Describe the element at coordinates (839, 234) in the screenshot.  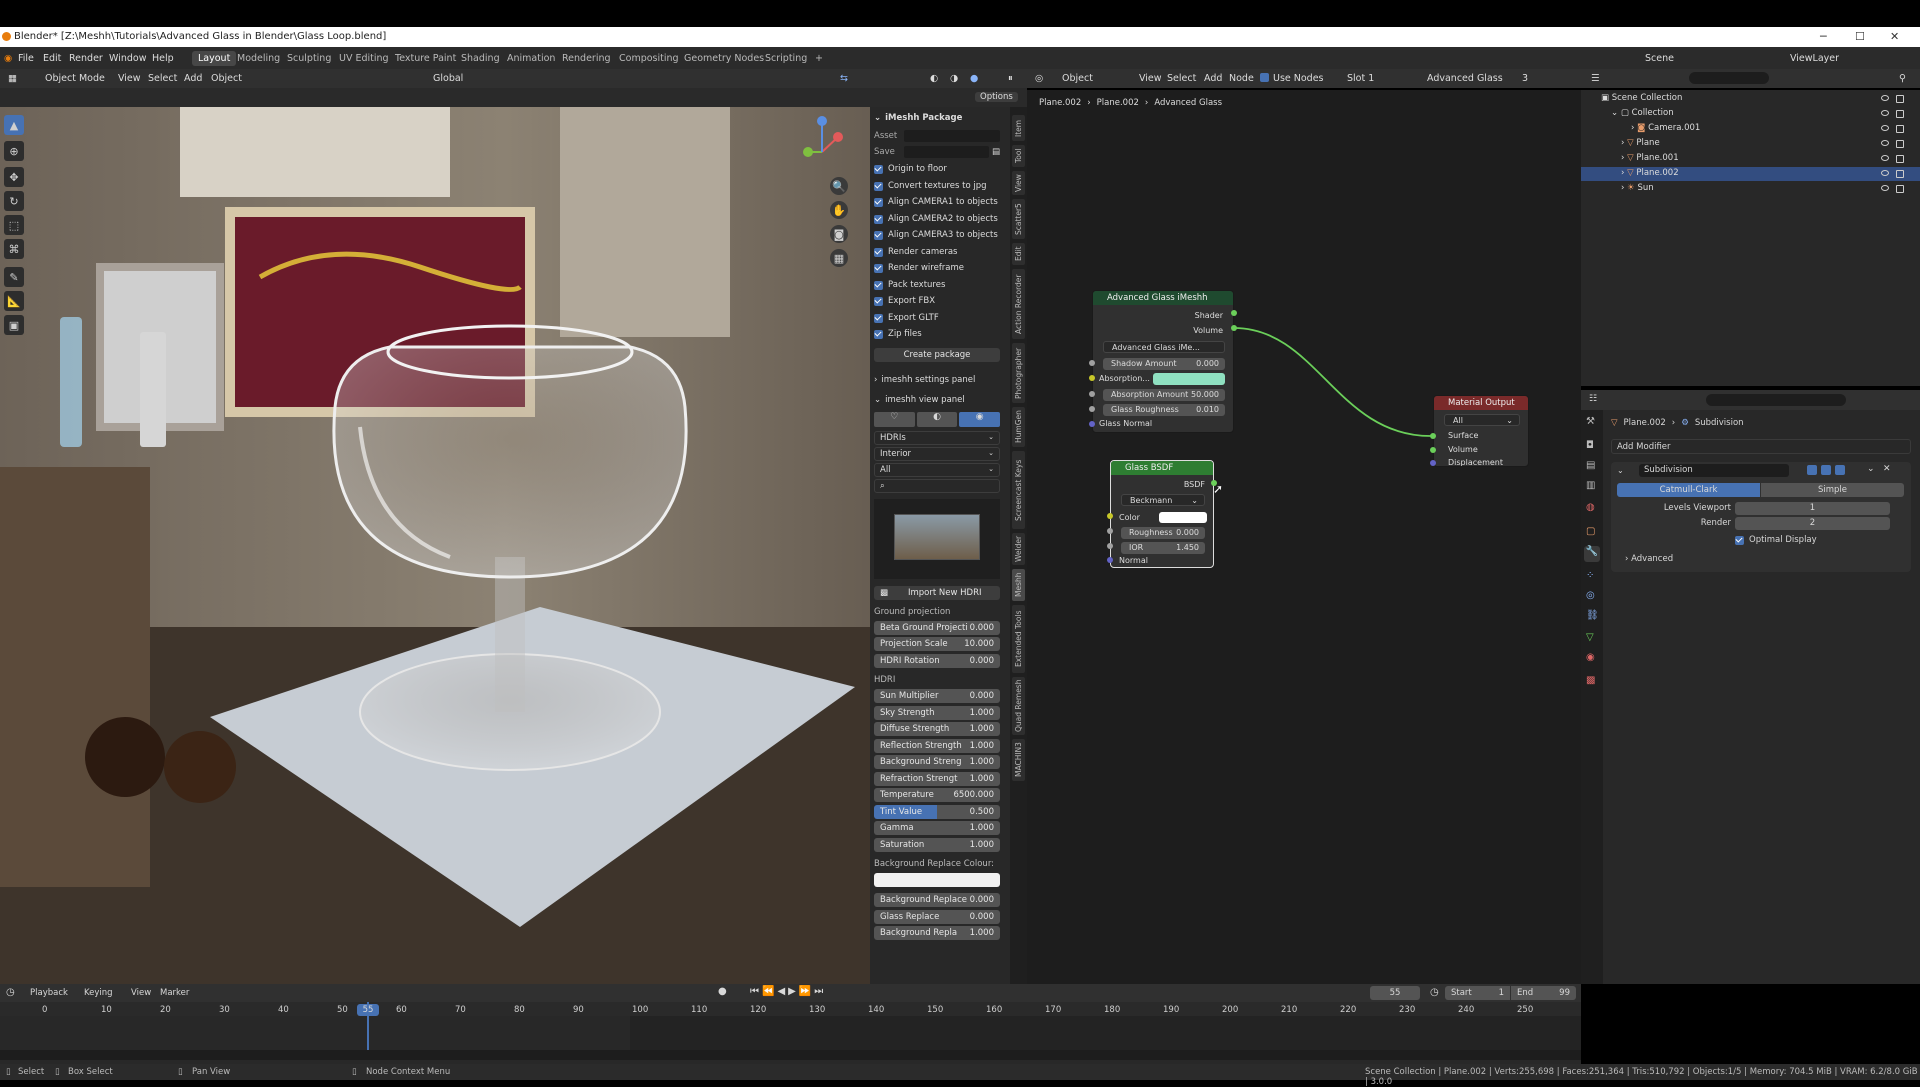
I see `camera-view-icon: ◙` at that location.